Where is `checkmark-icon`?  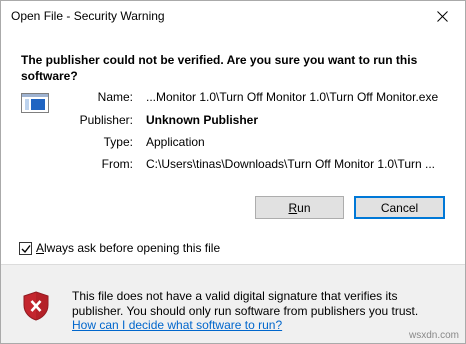
checkmark-icon is located at coordinates (26, 248).